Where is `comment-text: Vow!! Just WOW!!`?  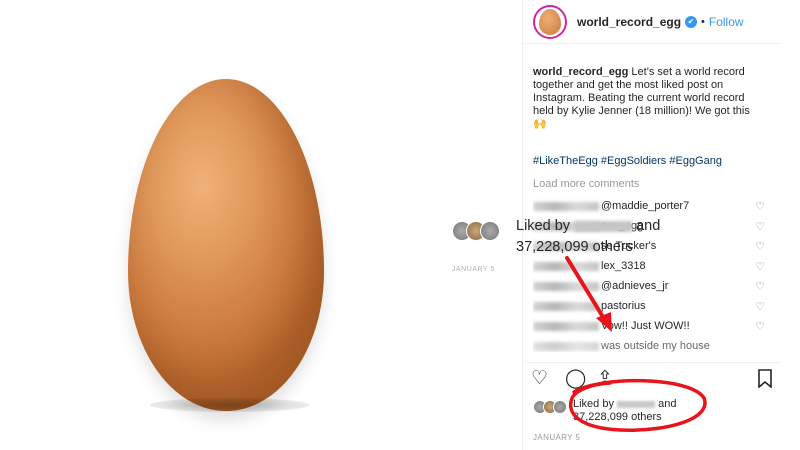 comment-text: Vow!! Just WOW!! is located at coordinates (645, 326).